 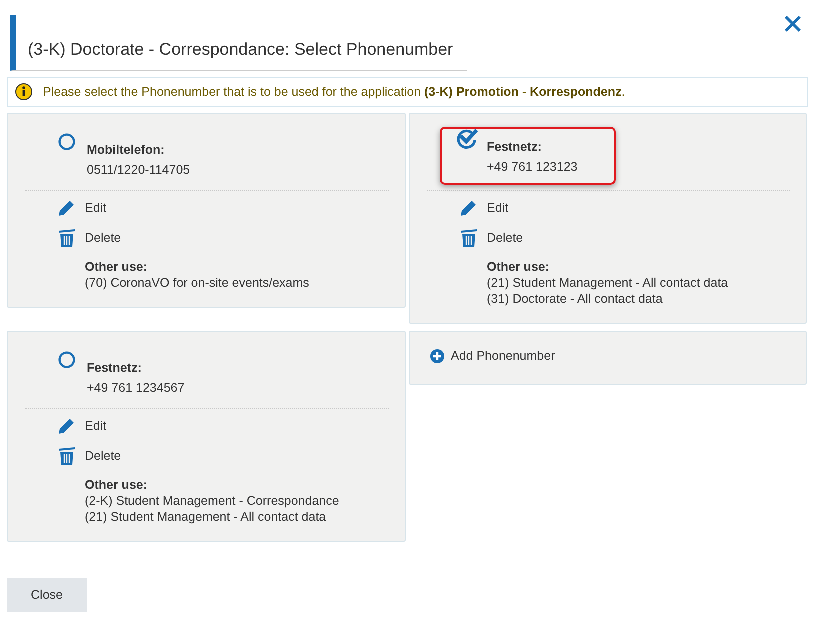 I want to click on dialog-title: (3-K) Doctorate - Correspondance: Select Phonenumber, so click(x=241, y=50).